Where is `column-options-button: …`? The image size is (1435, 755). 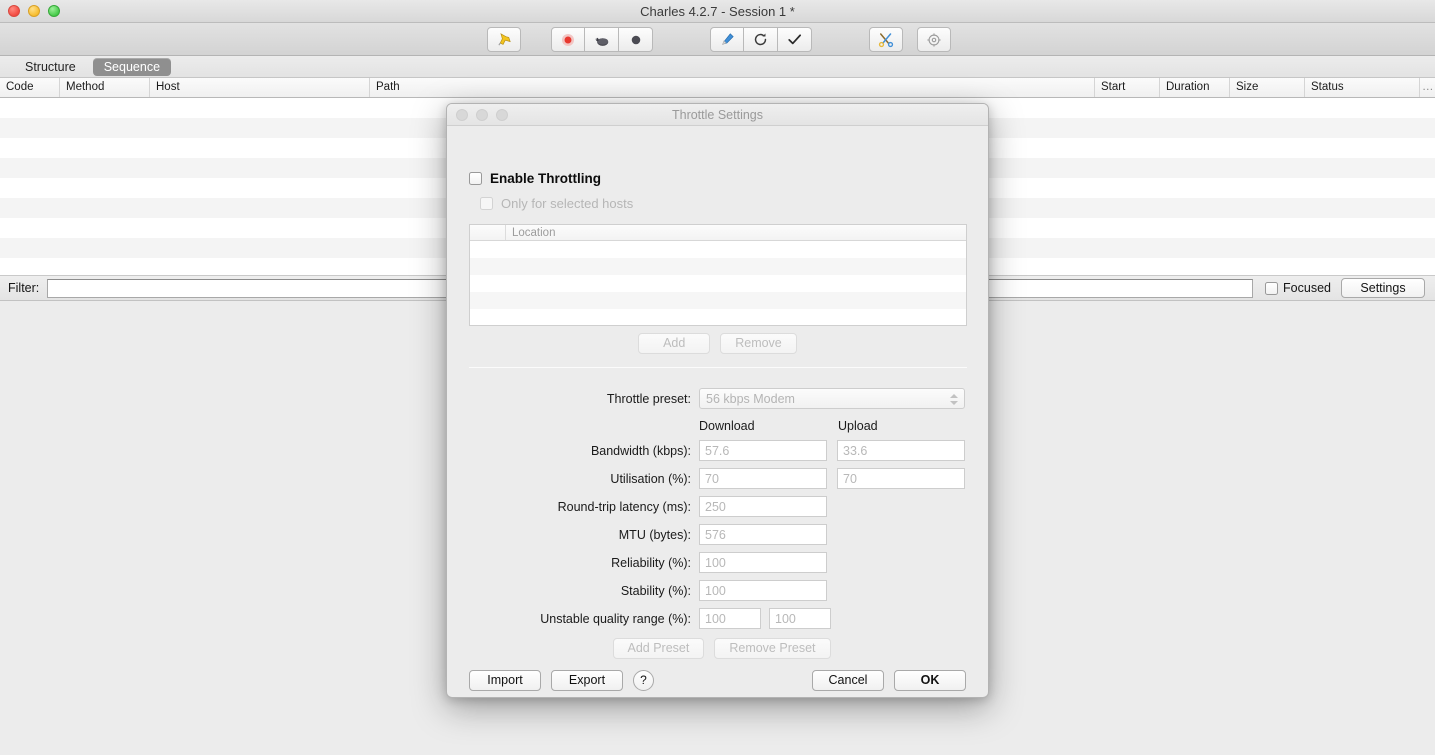
column-options-button: … is located at coordinates (1427, 87).